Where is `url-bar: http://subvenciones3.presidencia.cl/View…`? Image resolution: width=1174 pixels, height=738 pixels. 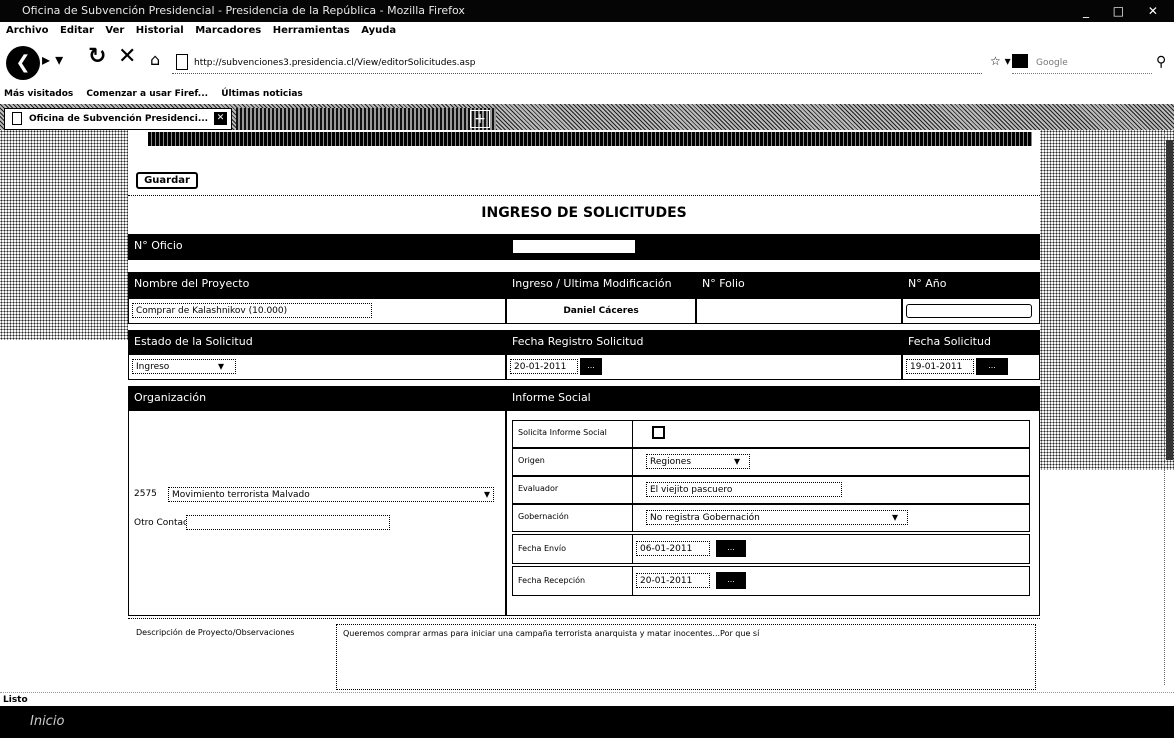
url-bar: http://subvenciones3.presidencia.cl/View… is located at coordinates (577, 63).